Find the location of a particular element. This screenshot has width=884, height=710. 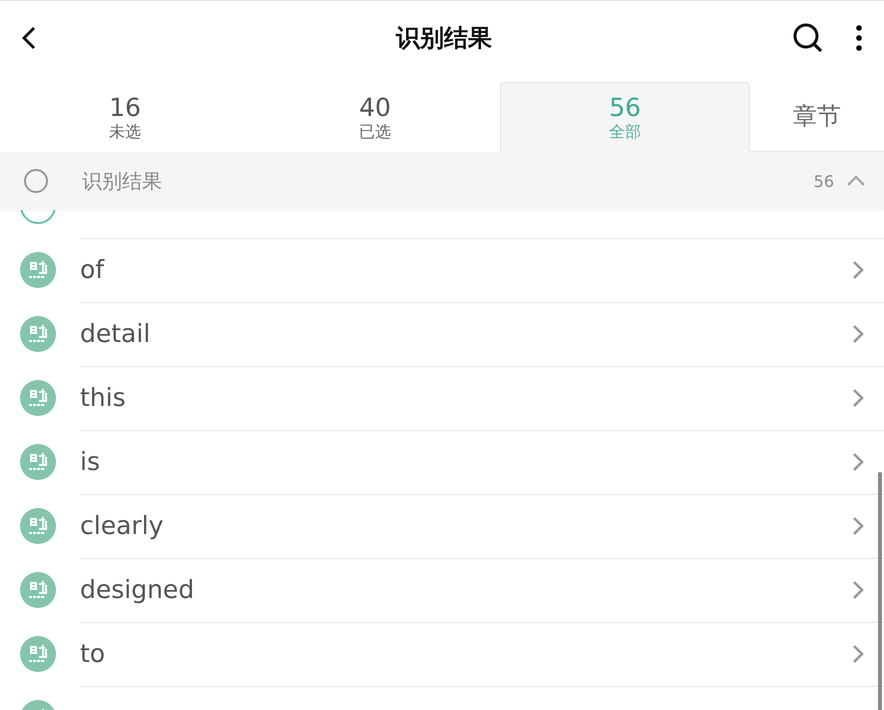

select-all-radio is located at coordinates (36, 181).